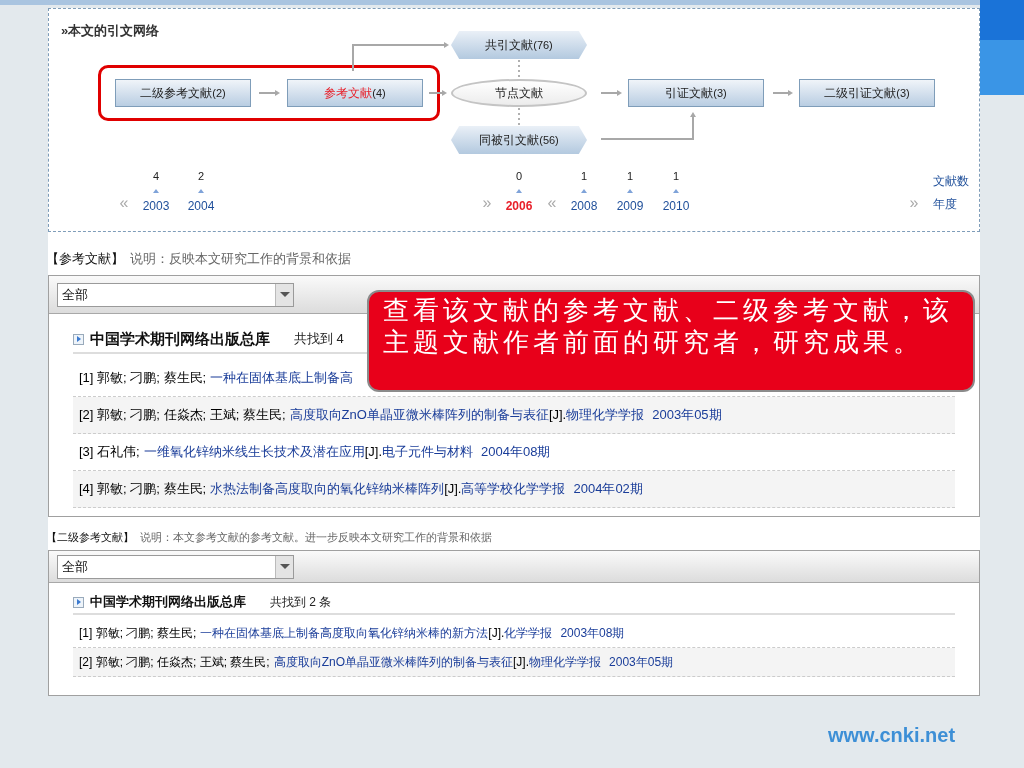 The image size is (1024, 768). What do you see at coordinates (528, 633) in the screenshot?
I see `journal-link: 化学学报` at bounding box center [528, 633].